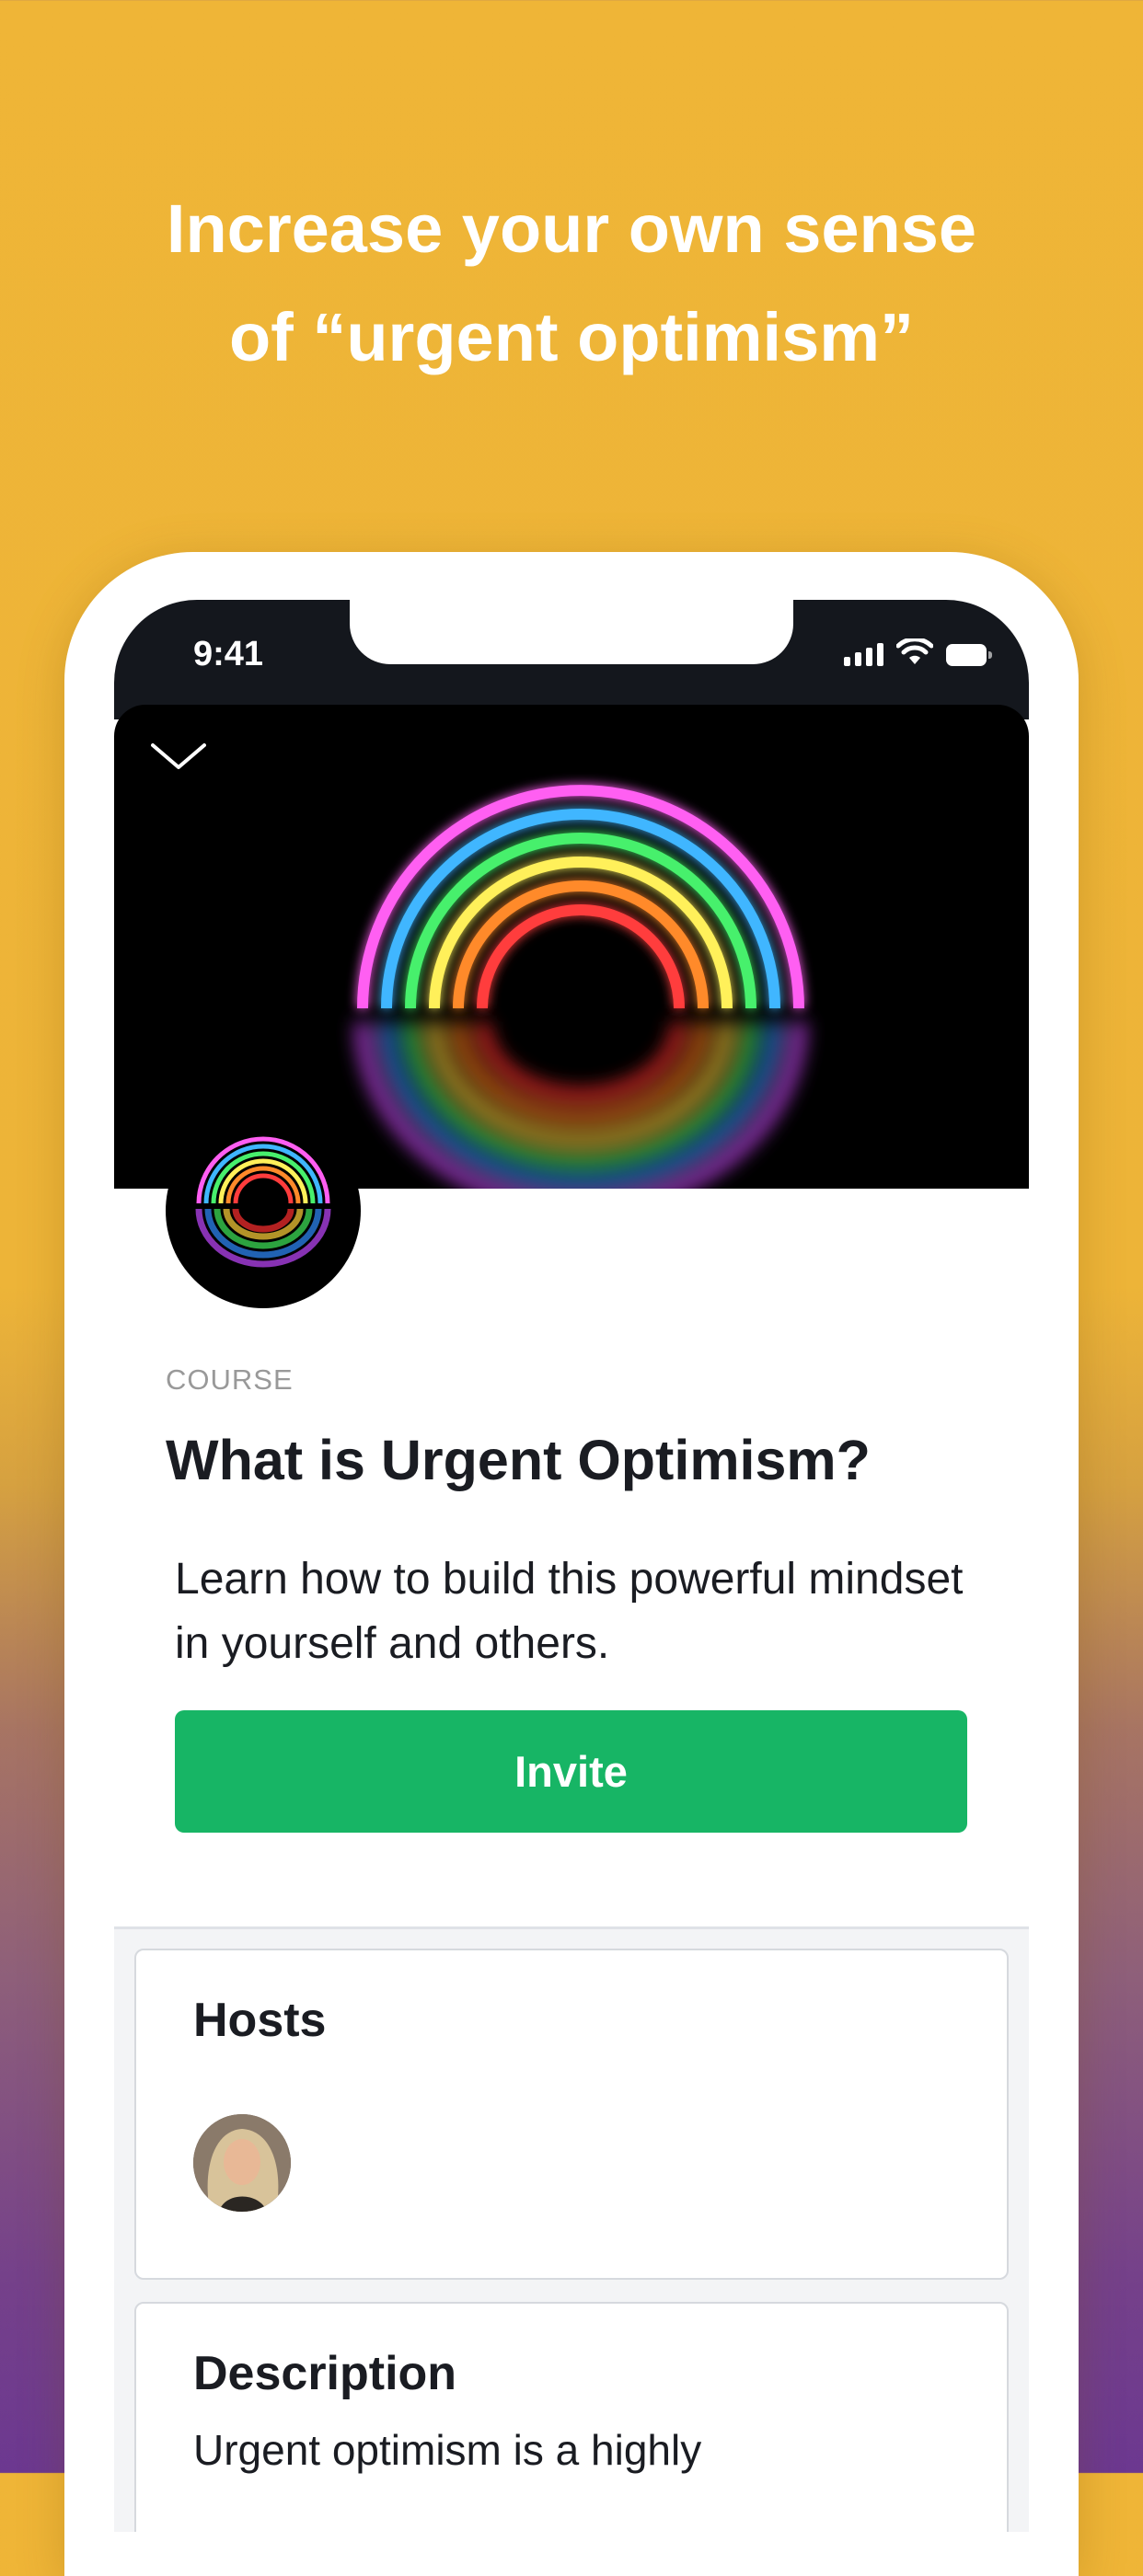 The width and height of the screenshot is (1143, 2576). What do you see at coordinates (242, 2163) in the screenshot?
I see `host-avatar` at bounding box center [242, 2163].